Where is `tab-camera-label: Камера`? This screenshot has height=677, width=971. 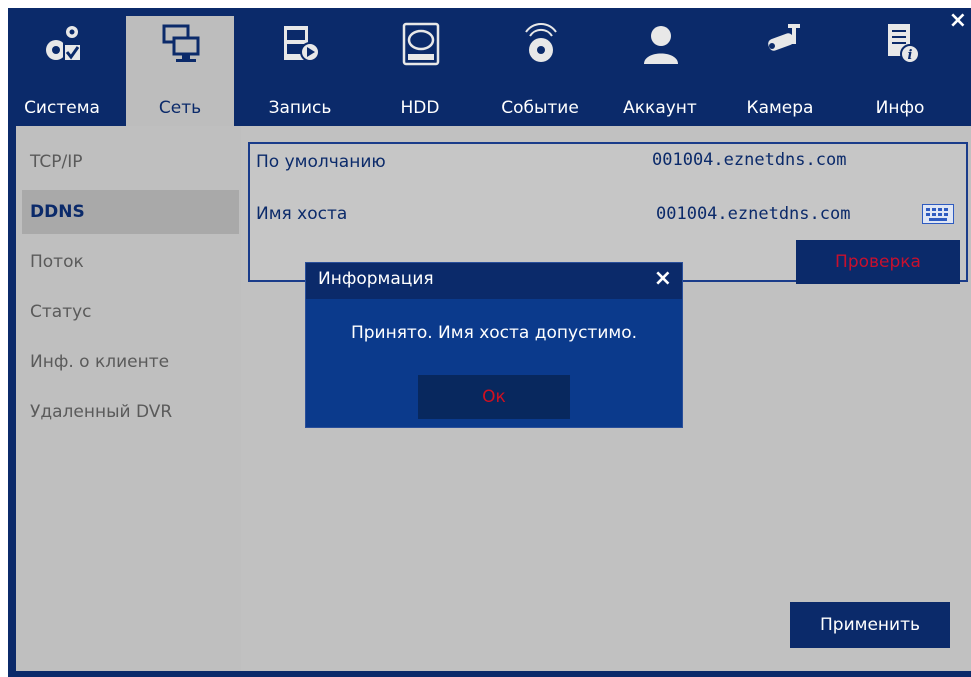 tab-camera-label: Камера is located at coordinates (780, 108).